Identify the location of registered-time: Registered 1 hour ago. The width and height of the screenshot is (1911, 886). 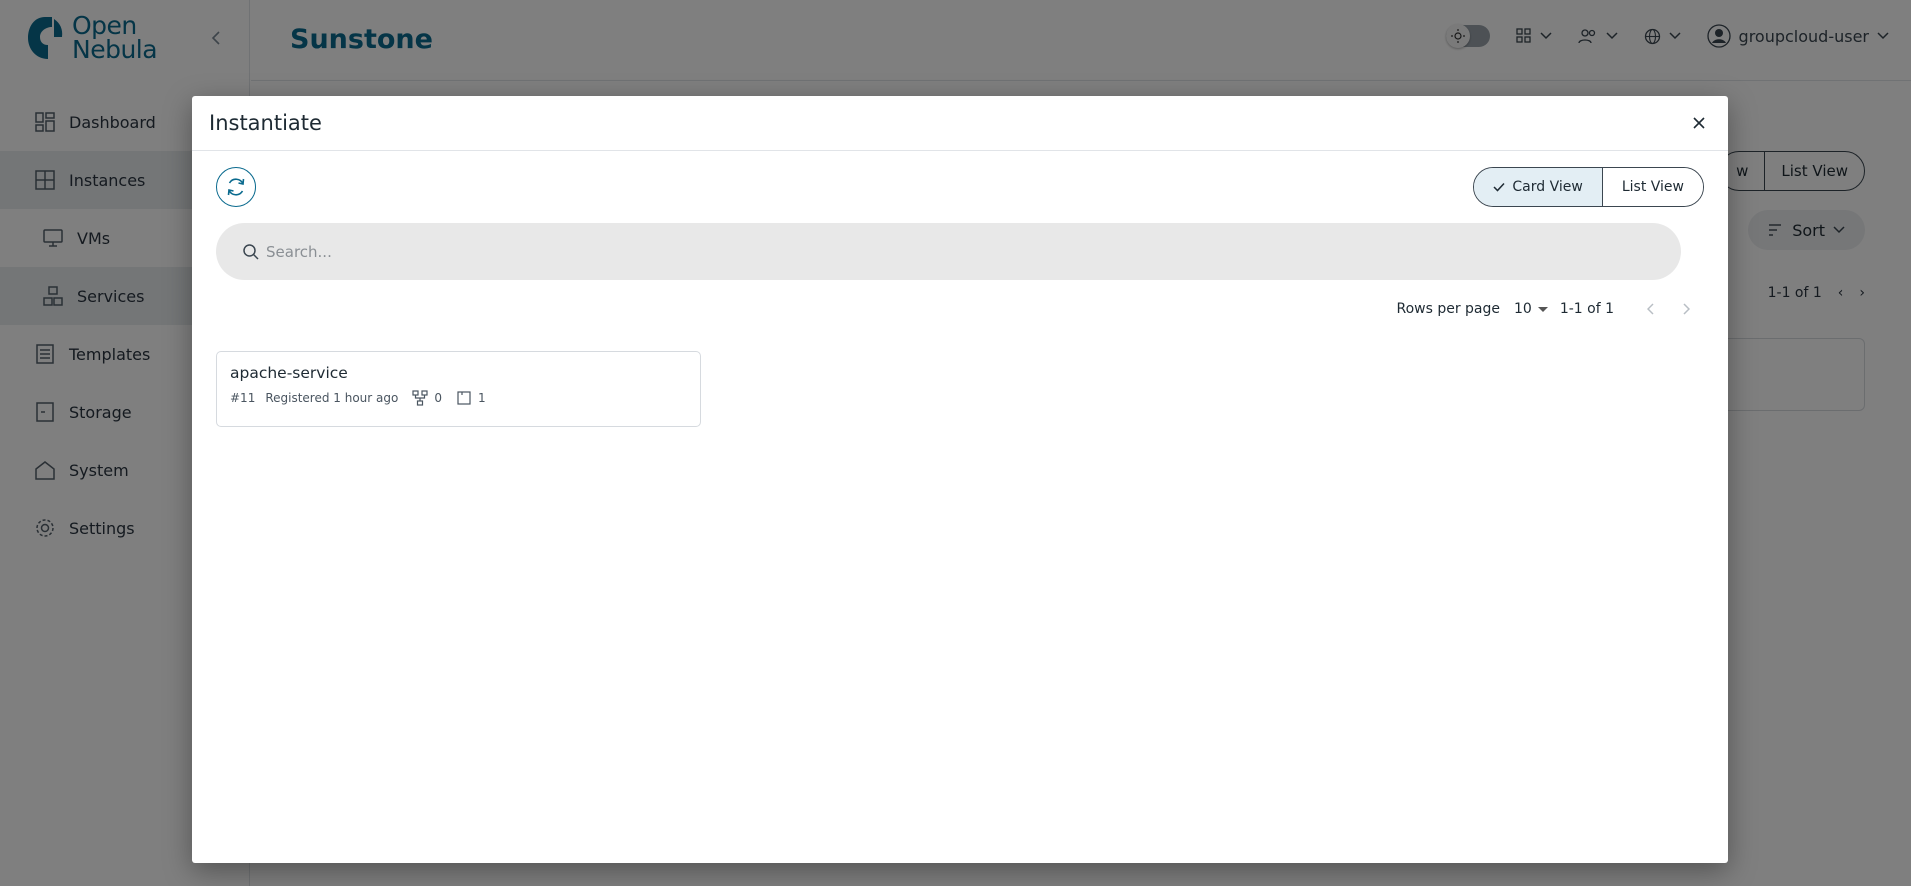
(332, 398).